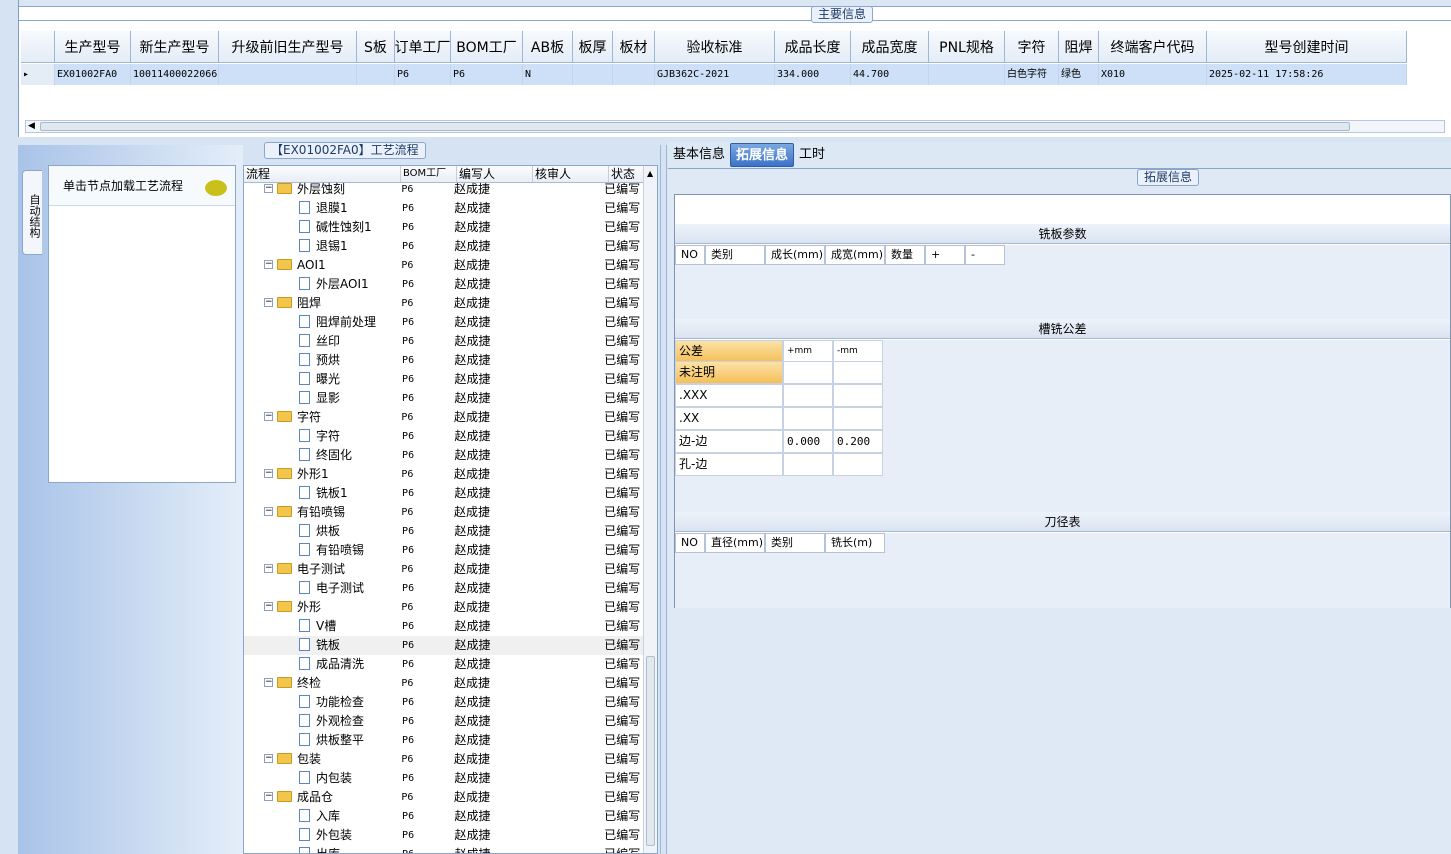 The width and height of the screenshot is (1451, 854). Describe the element at coordinates (321, 740) in the screenshot. I see `tree-node: 烘板整平` at that location.